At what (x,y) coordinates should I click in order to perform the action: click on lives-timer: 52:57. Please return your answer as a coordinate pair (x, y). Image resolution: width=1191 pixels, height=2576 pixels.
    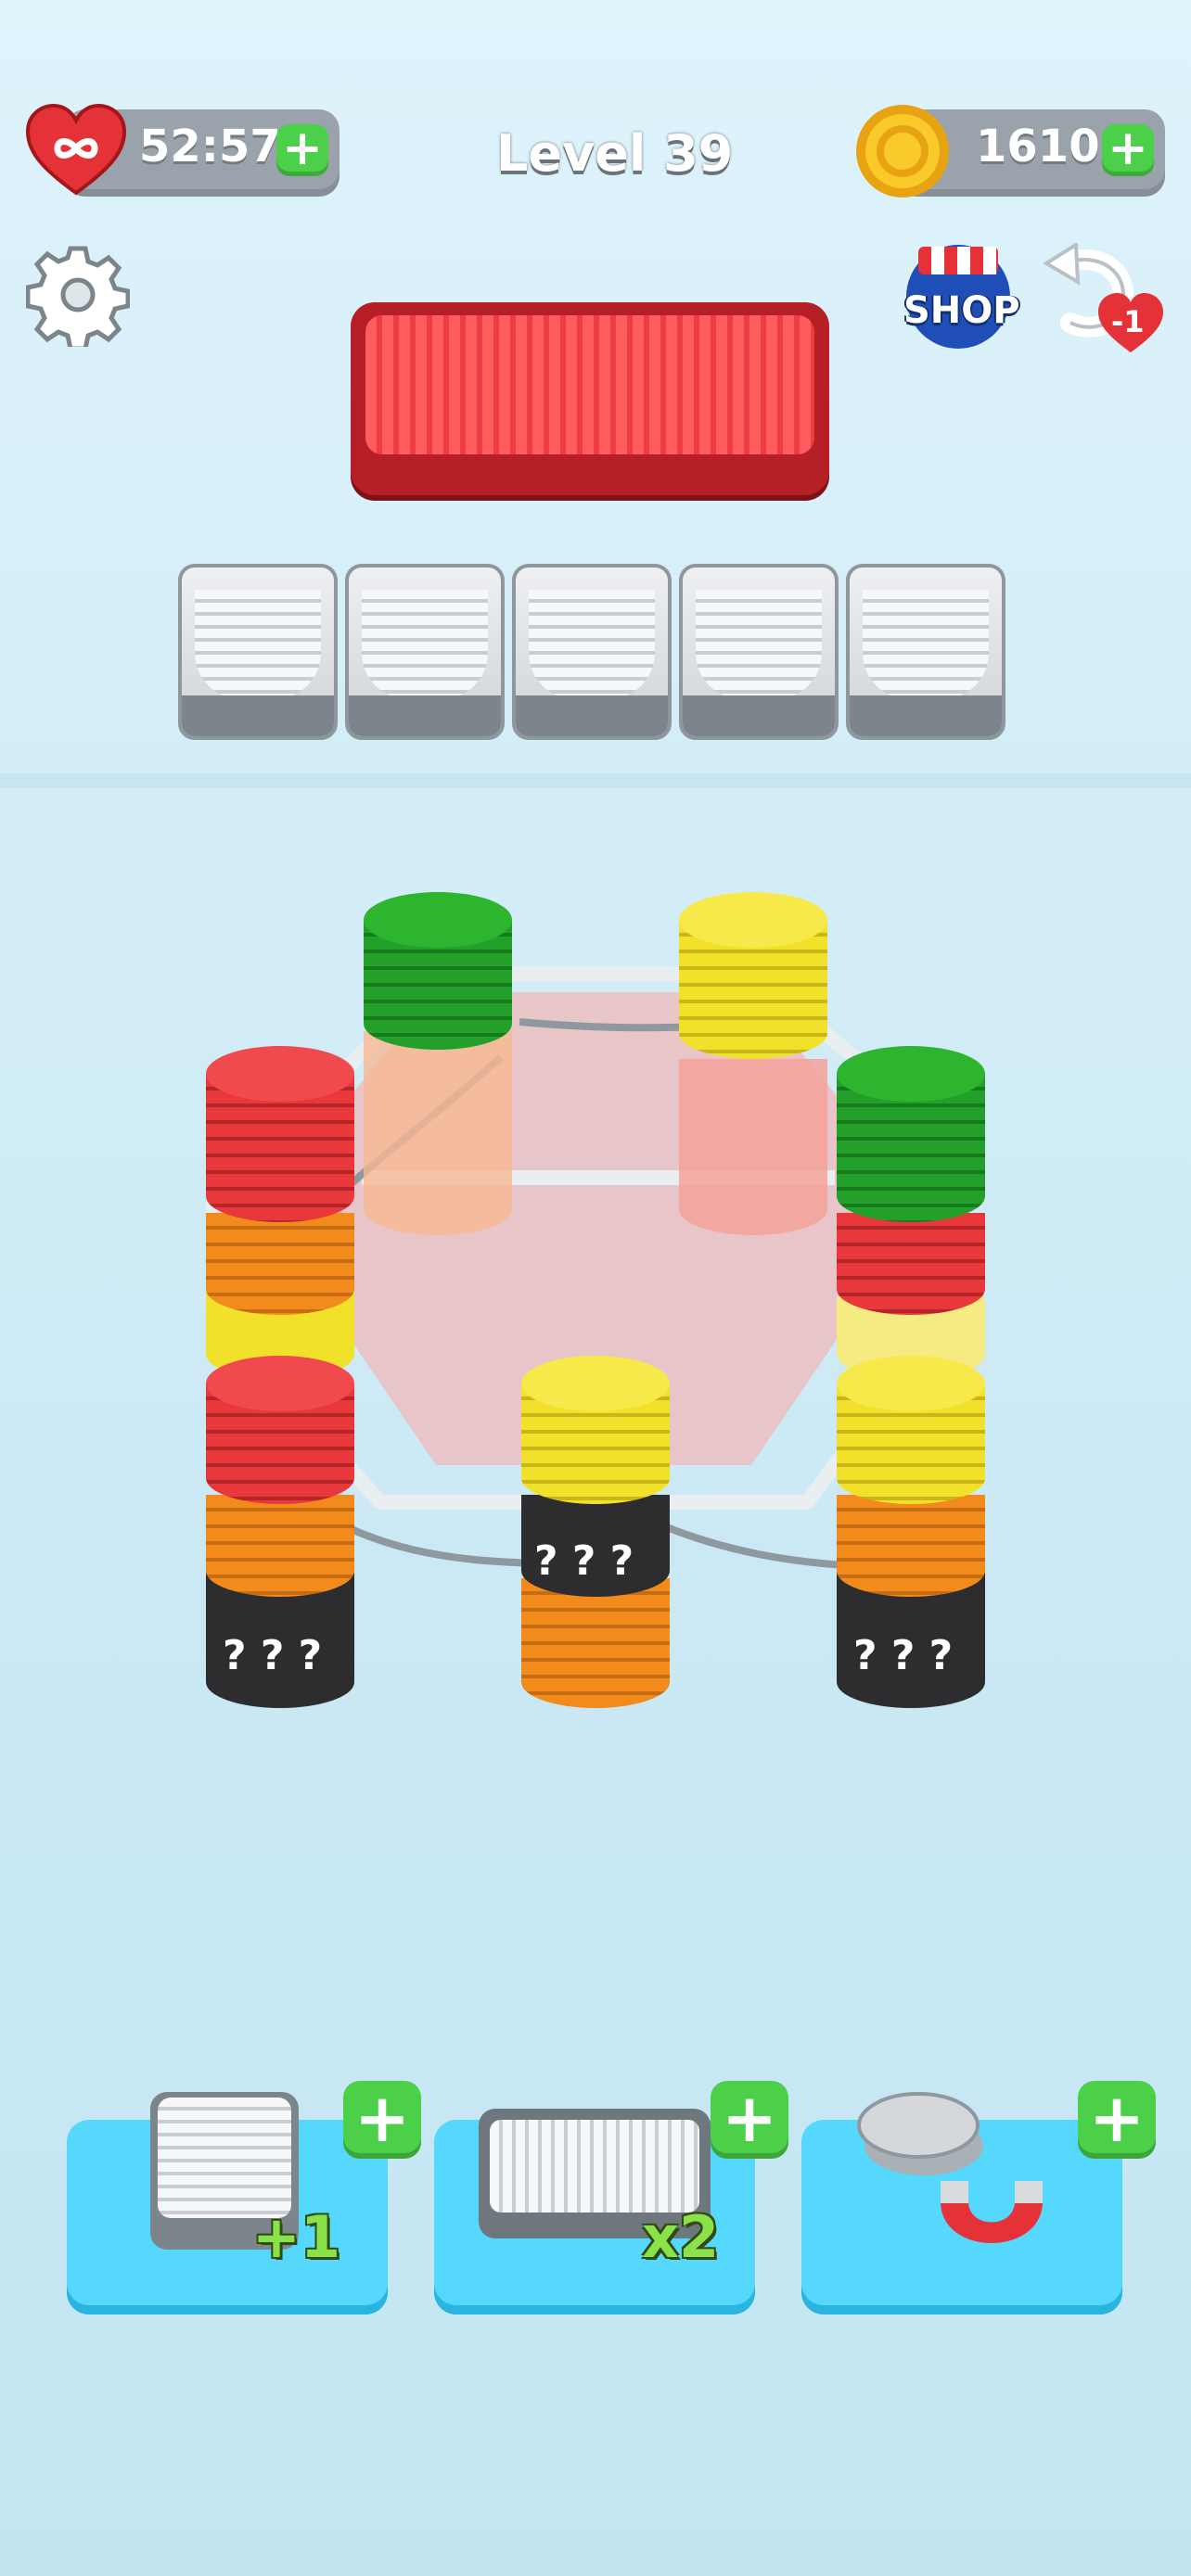
    Looking at the image, I should click on (210, 146).